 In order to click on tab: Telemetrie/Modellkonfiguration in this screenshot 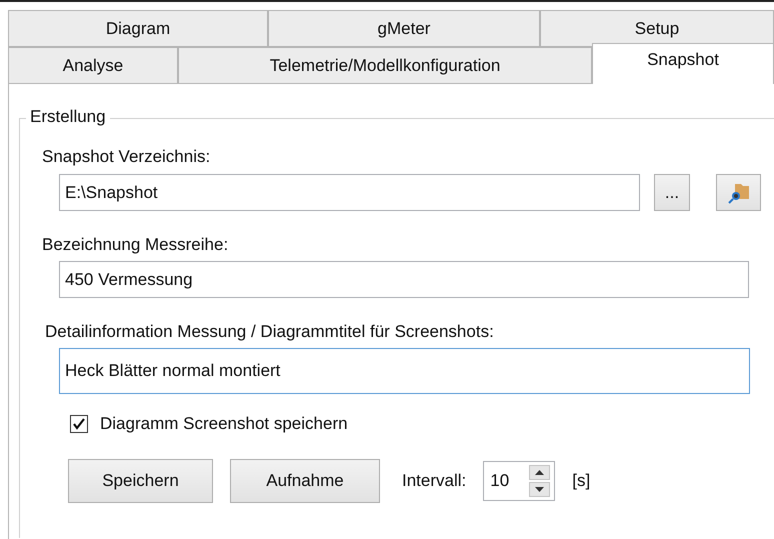, I will do `click(385, 65)`.